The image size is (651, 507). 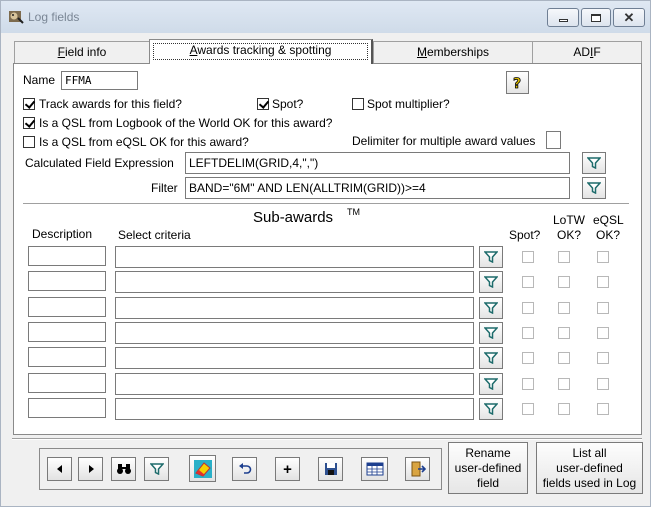 What do you see at coordinates (444, 141) in the screenshot?
I see `delimiter-label: Delimiter for multiple award values` at bounding box center [444, 141].